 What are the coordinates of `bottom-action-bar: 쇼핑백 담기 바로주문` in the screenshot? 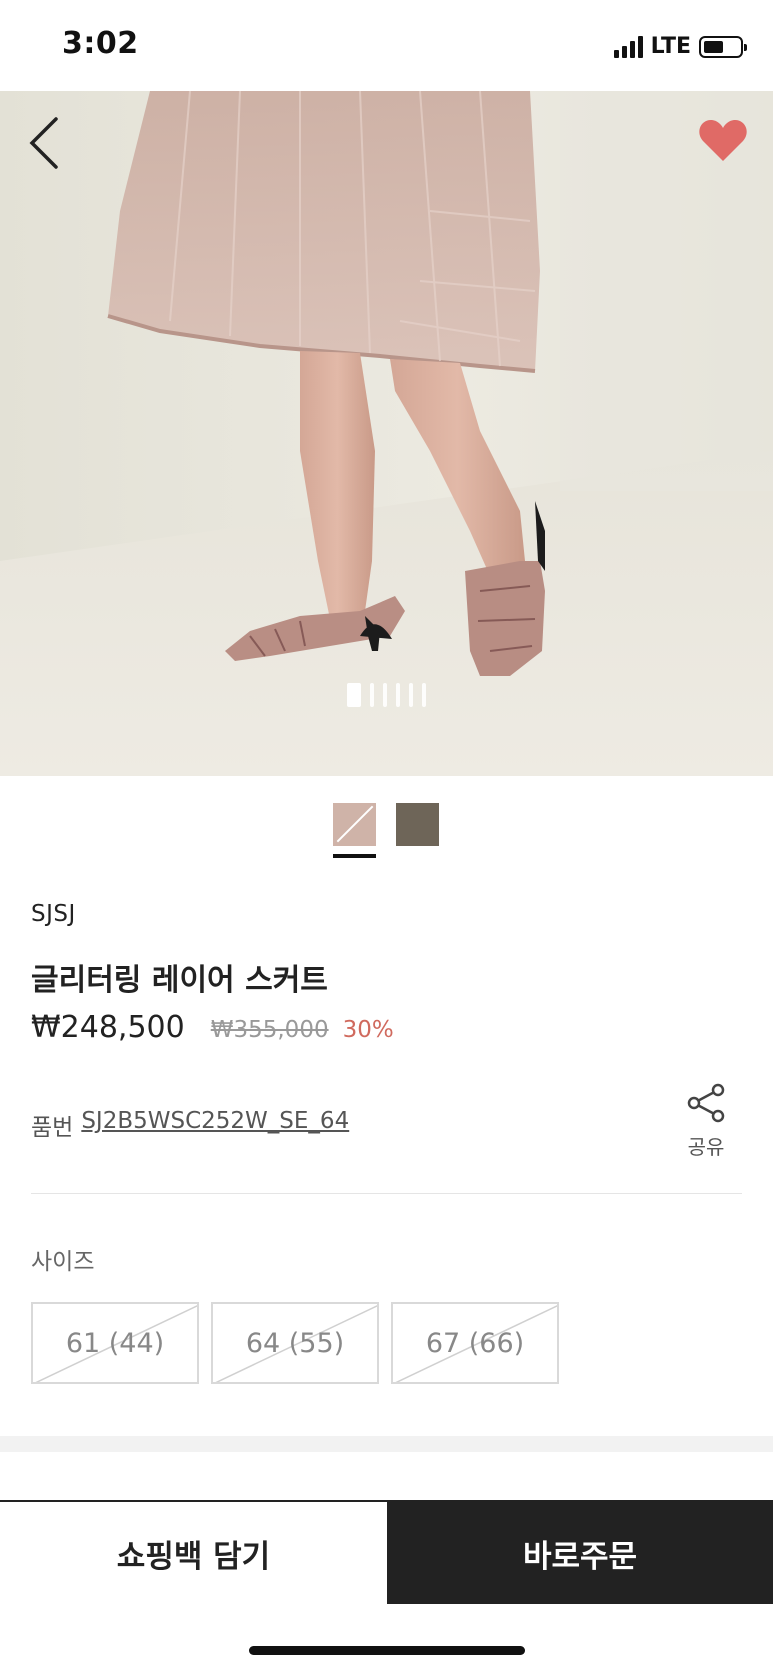 It's located at (386, 1552).